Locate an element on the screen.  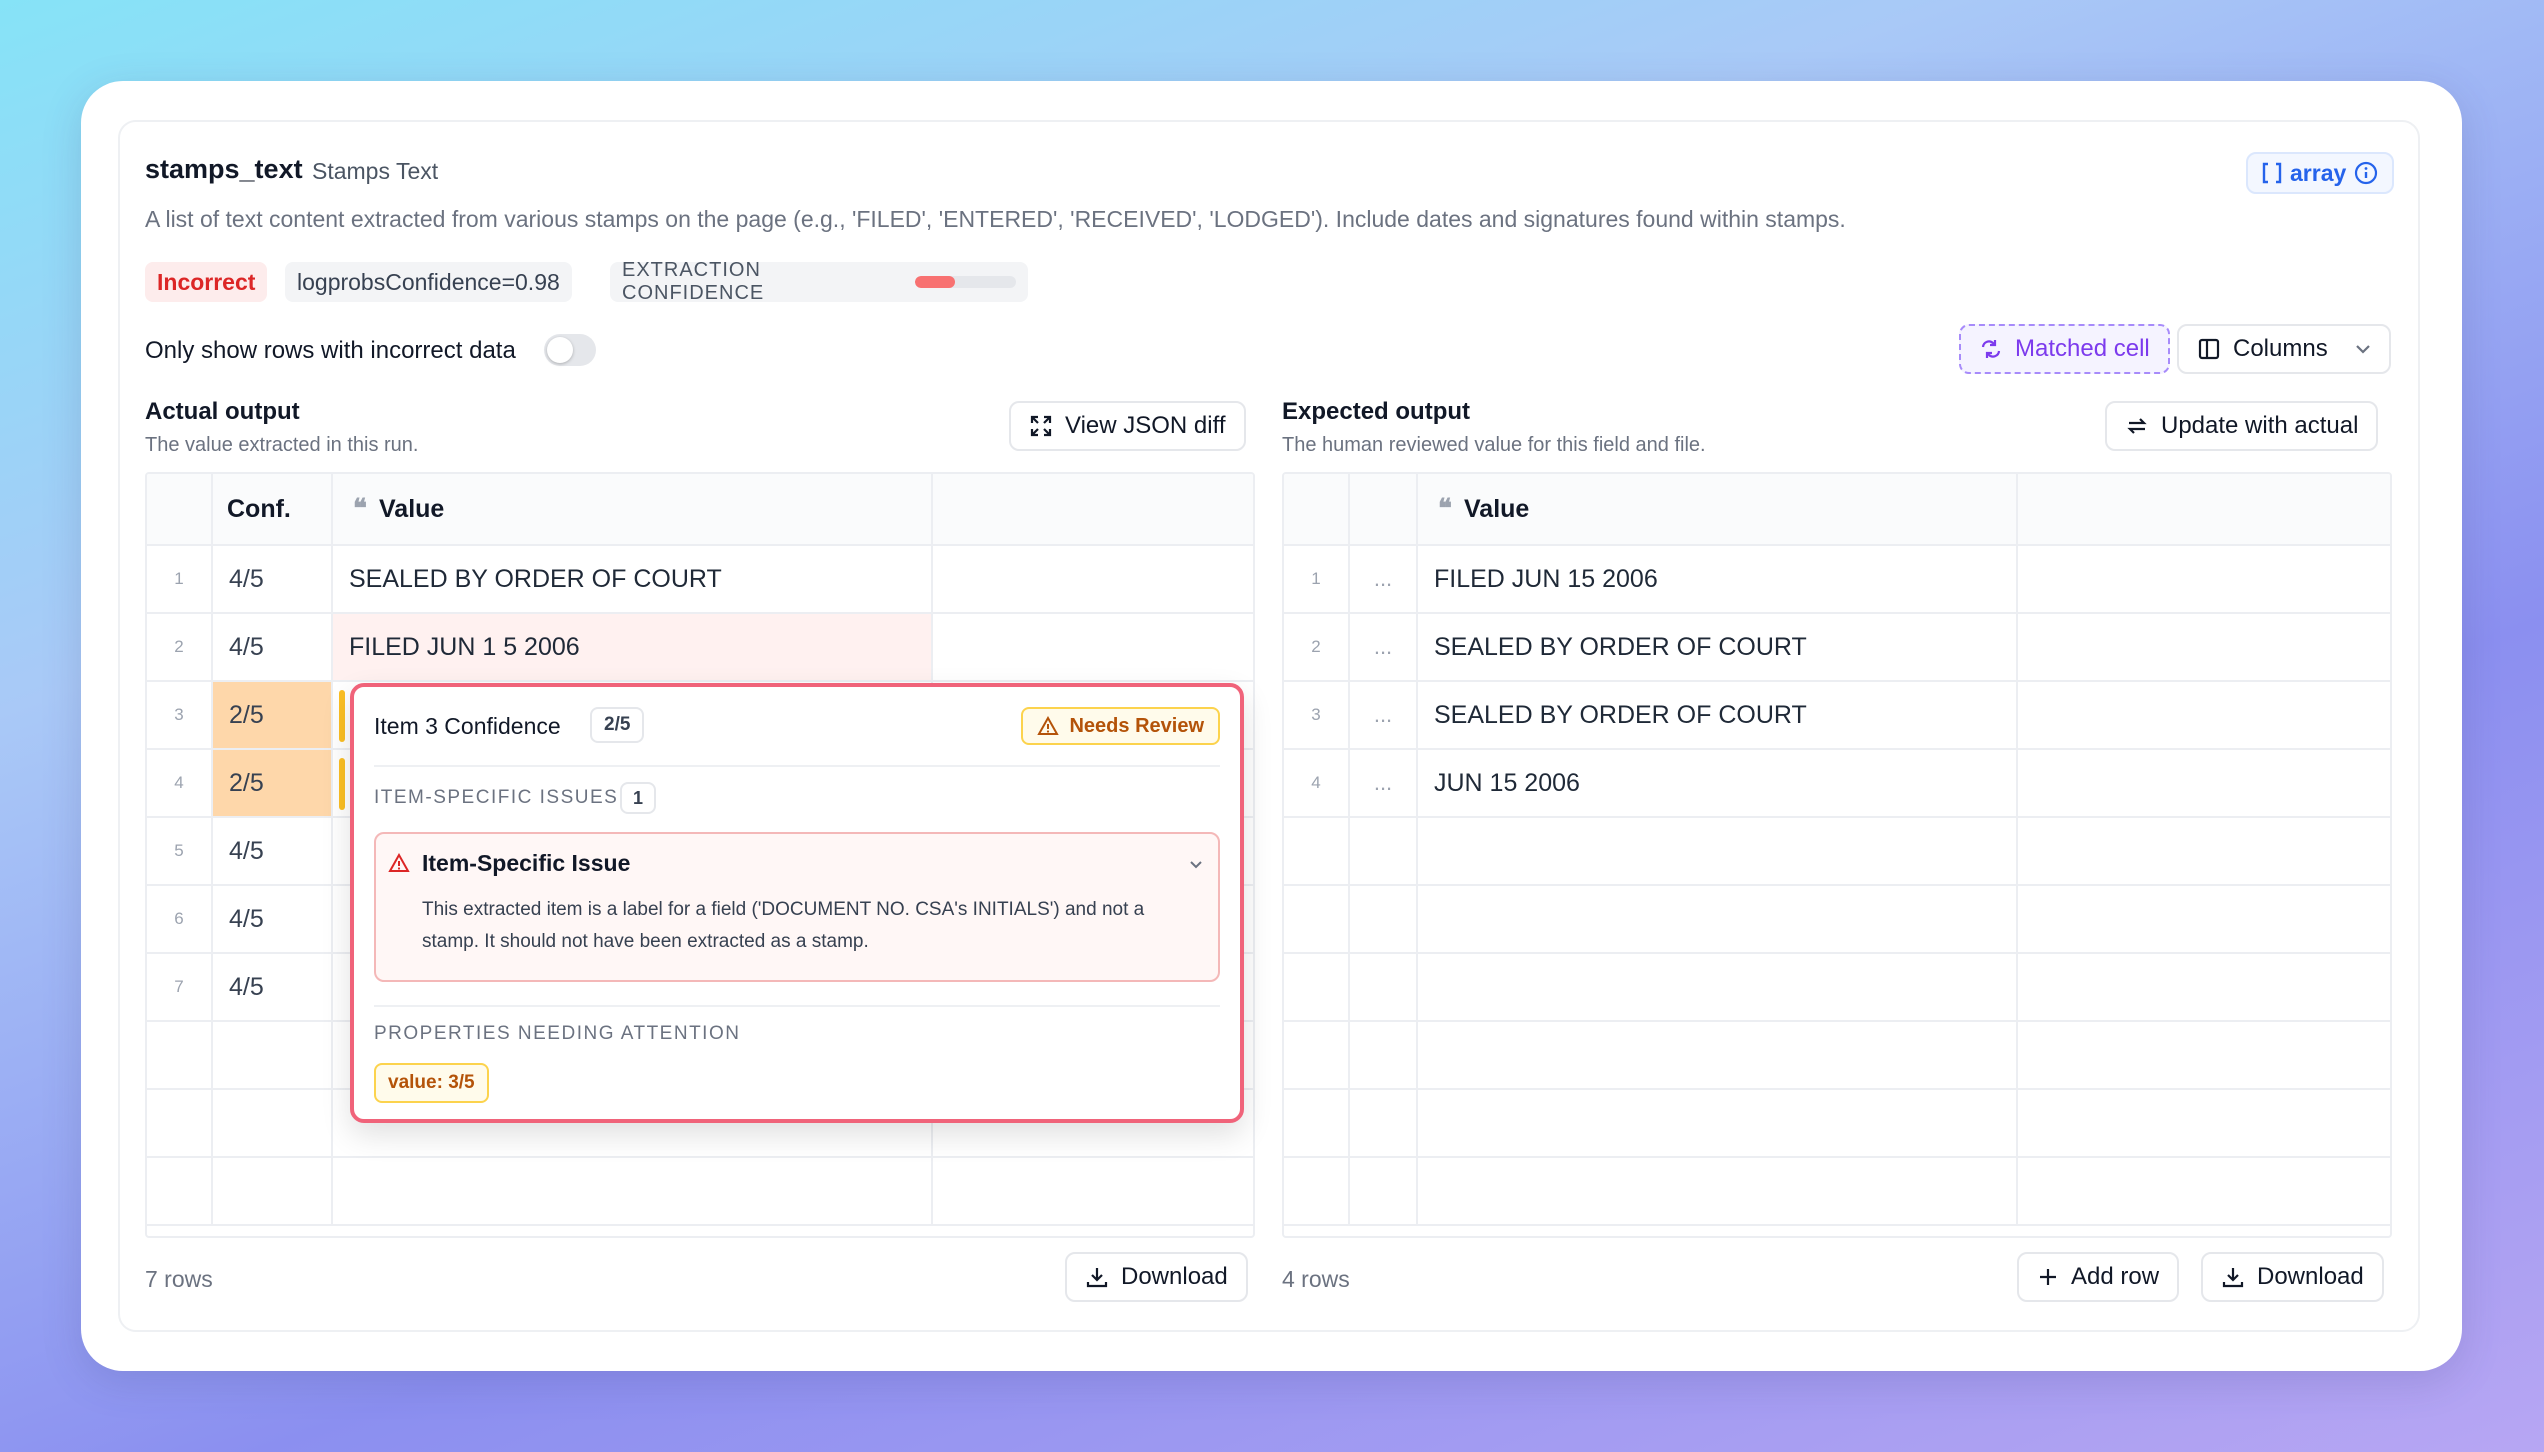
row-index: 7 is located at coordinates (180, 987).